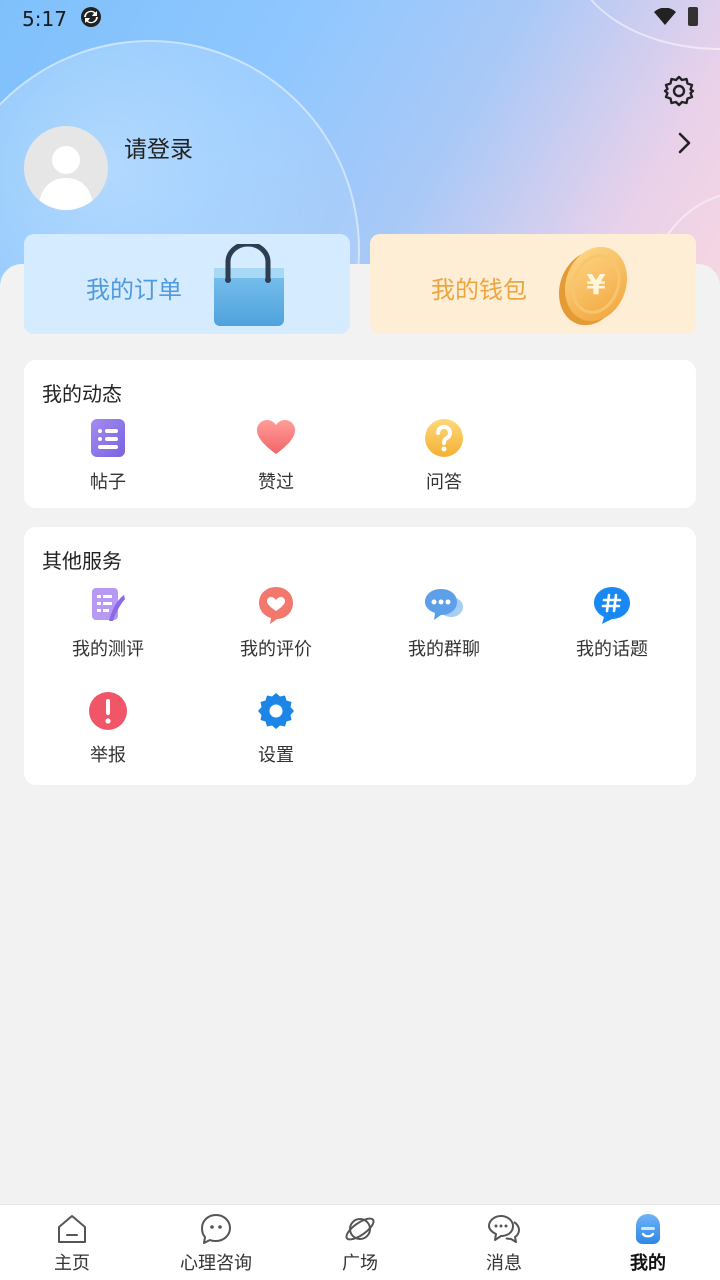  Describe the element at coordinates (108, 604) in the screenshot. I see `assessment-icon` at that location.